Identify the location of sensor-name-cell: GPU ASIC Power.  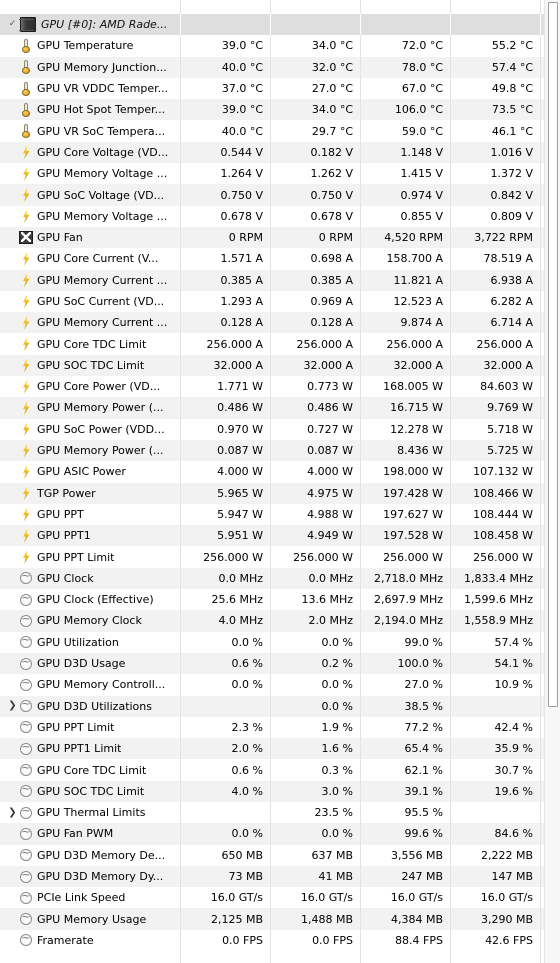
(90, 472).